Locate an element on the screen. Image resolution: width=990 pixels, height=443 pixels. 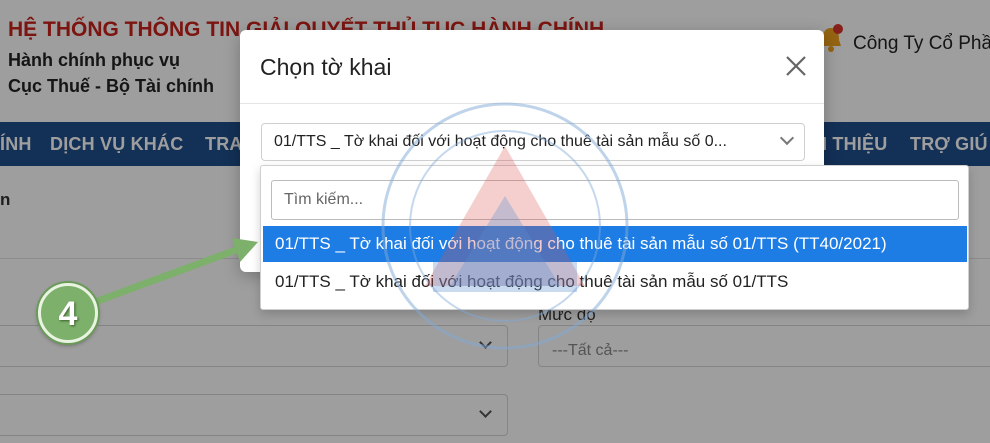
dropdown-search-input is located at coordinates (615, 200).